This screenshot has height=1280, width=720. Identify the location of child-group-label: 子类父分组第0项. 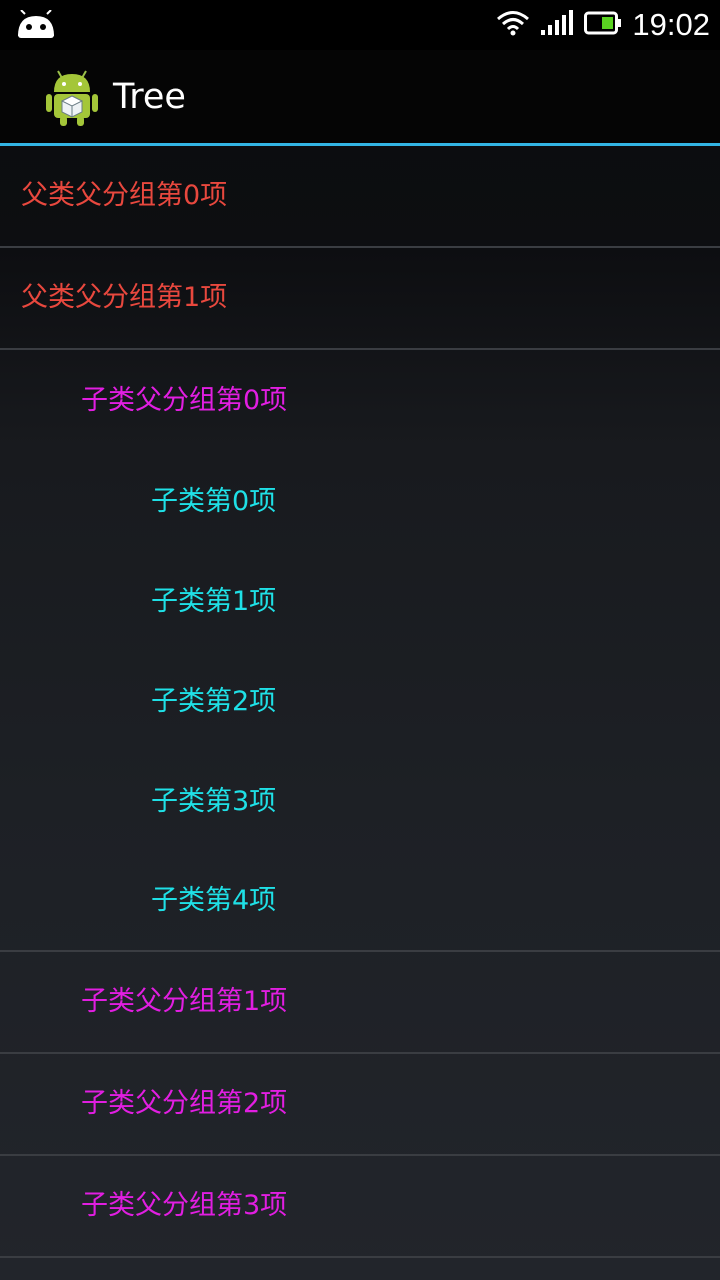
(184, 400).